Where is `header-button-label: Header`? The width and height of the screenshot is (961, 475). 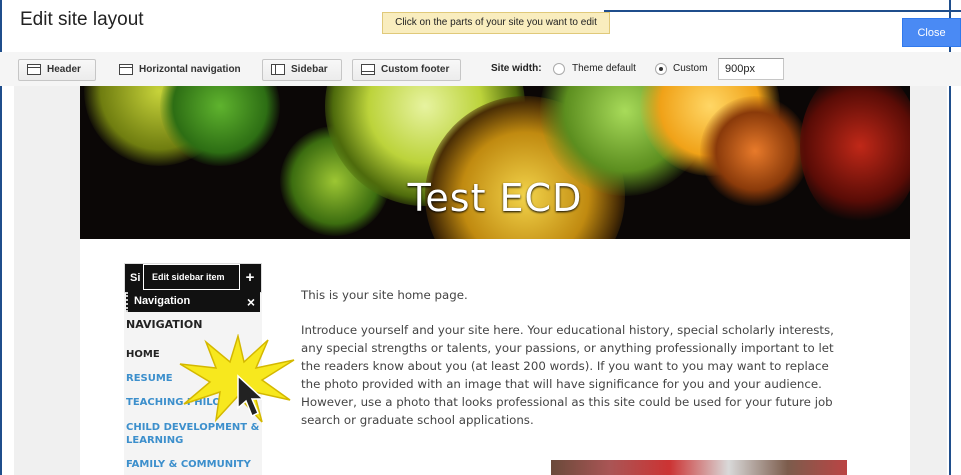 header-button-label: Header is located at coordinates (64, 69).